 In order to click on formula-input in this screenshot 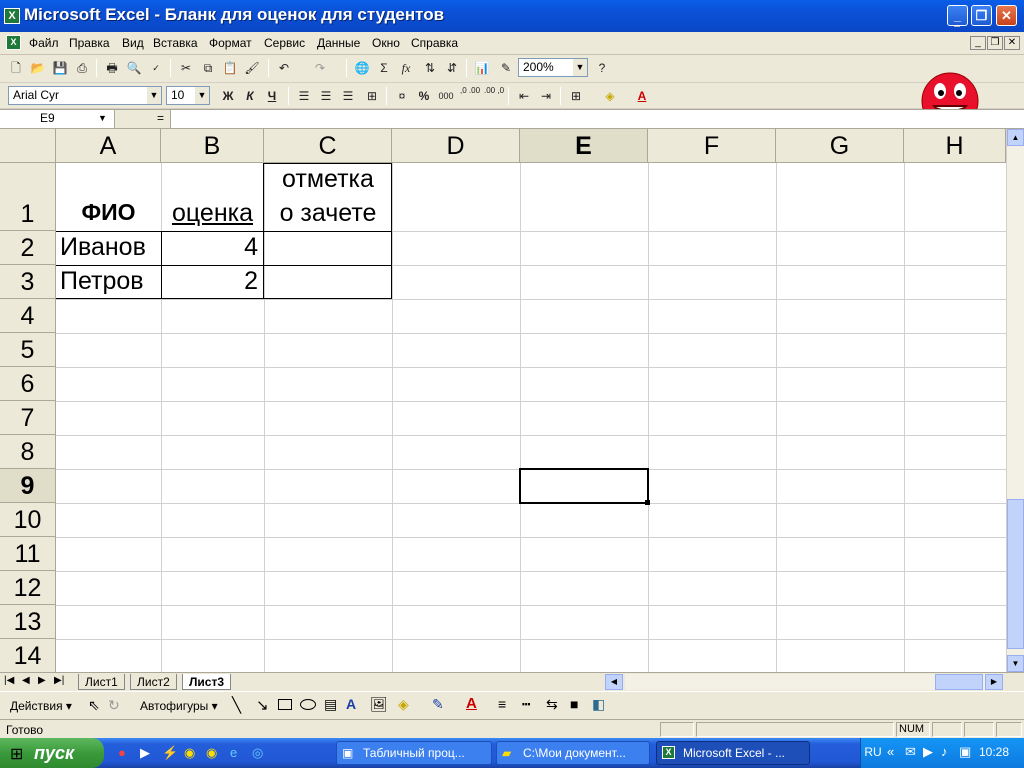, I will do `click(598, 119)`.